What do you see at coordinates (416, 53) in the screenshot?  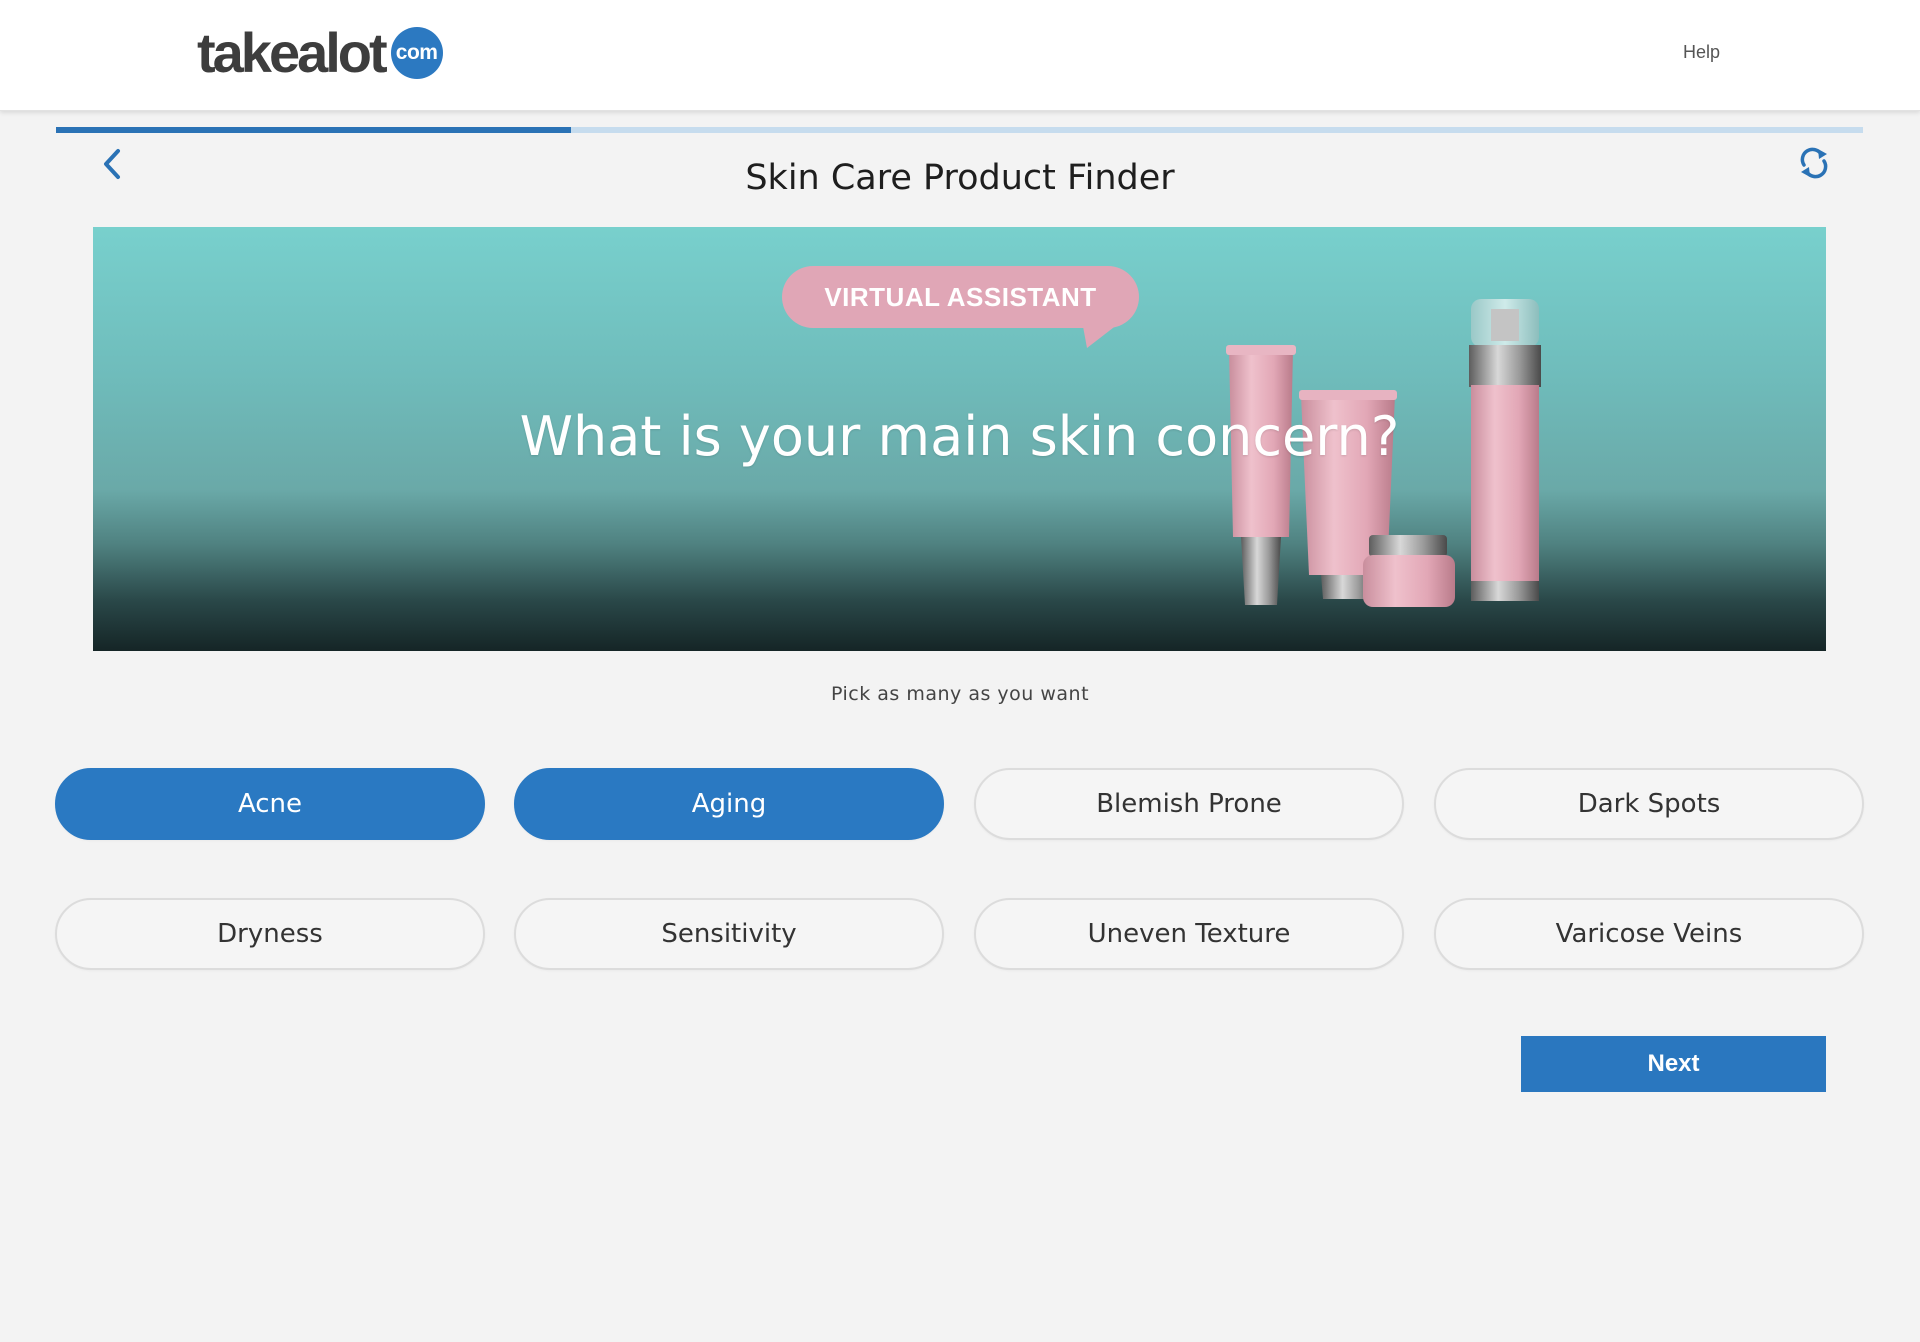 I see `logo-com-badge: com` at bounding box center [416, 53].